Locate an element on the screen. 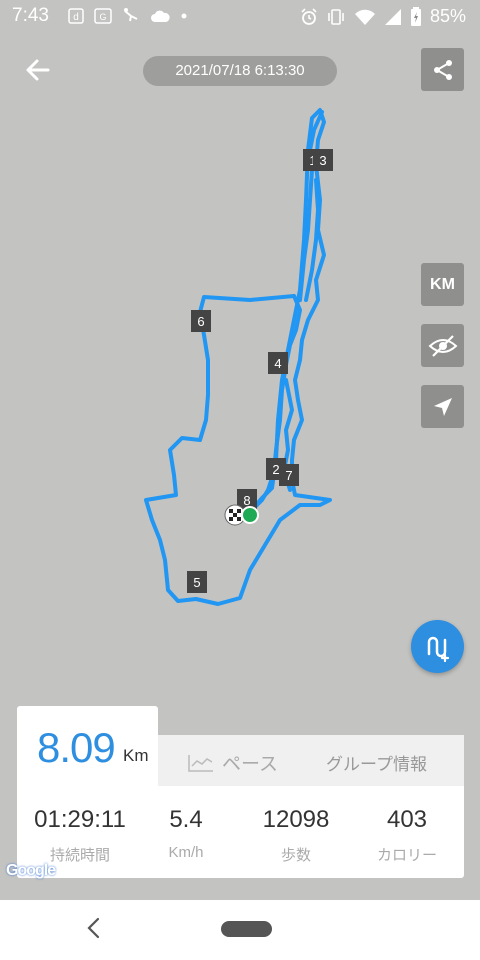 This screenshot has width=480, height=960. step-icon is located at coordinates (131, 15).